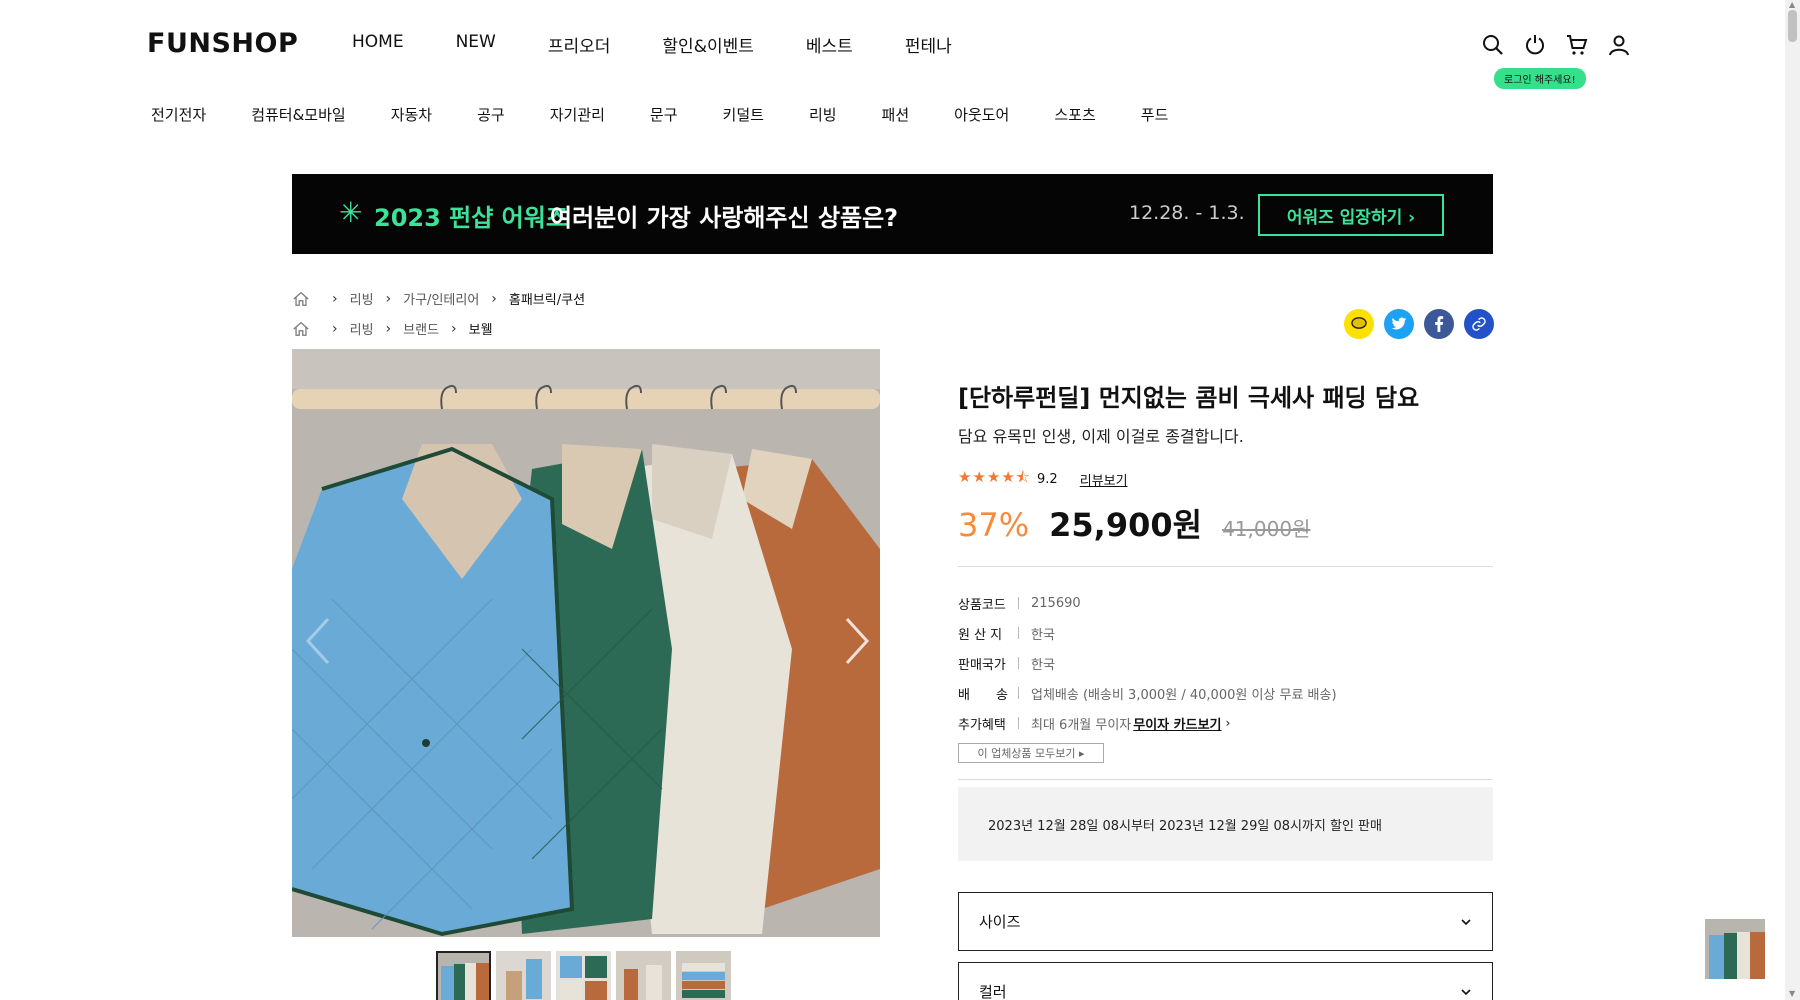 The height and width of the screenshot is (1000, 1800). What do you see at coordinates (743, 114) in the screenshot?
I see `category-kidult: 키덜트` at bounding box center [743, 114].